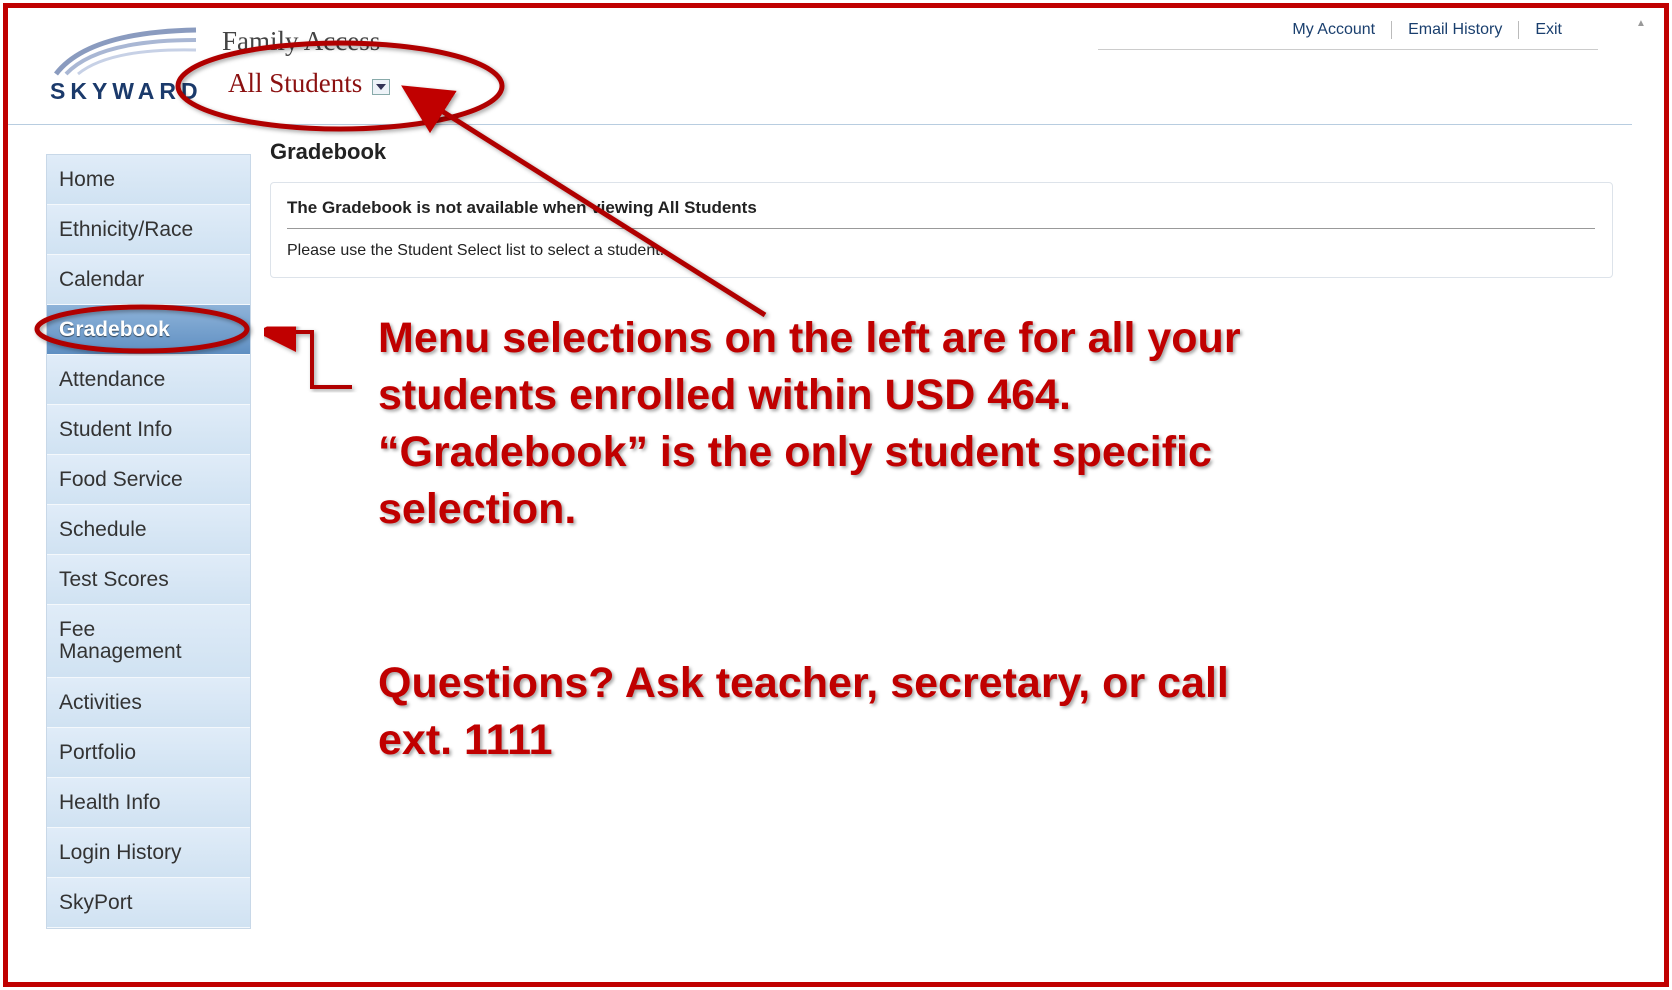 This screenshot has width=1672, height=990. What do you see at coordinates (112, 379) in the screenshot?
I see `sidebar-item-label: Attendance` at bounding box center [112, 379].